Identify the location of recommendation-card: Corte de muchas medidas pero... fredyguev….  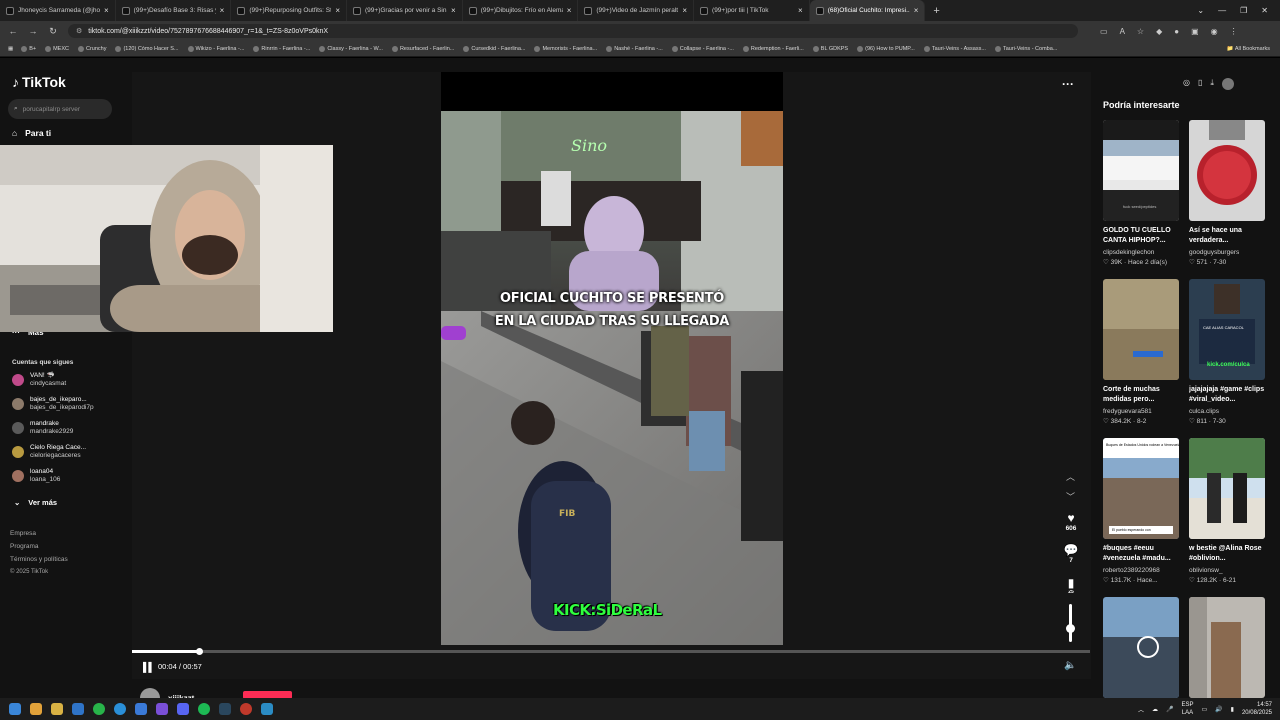
(1141, 352).